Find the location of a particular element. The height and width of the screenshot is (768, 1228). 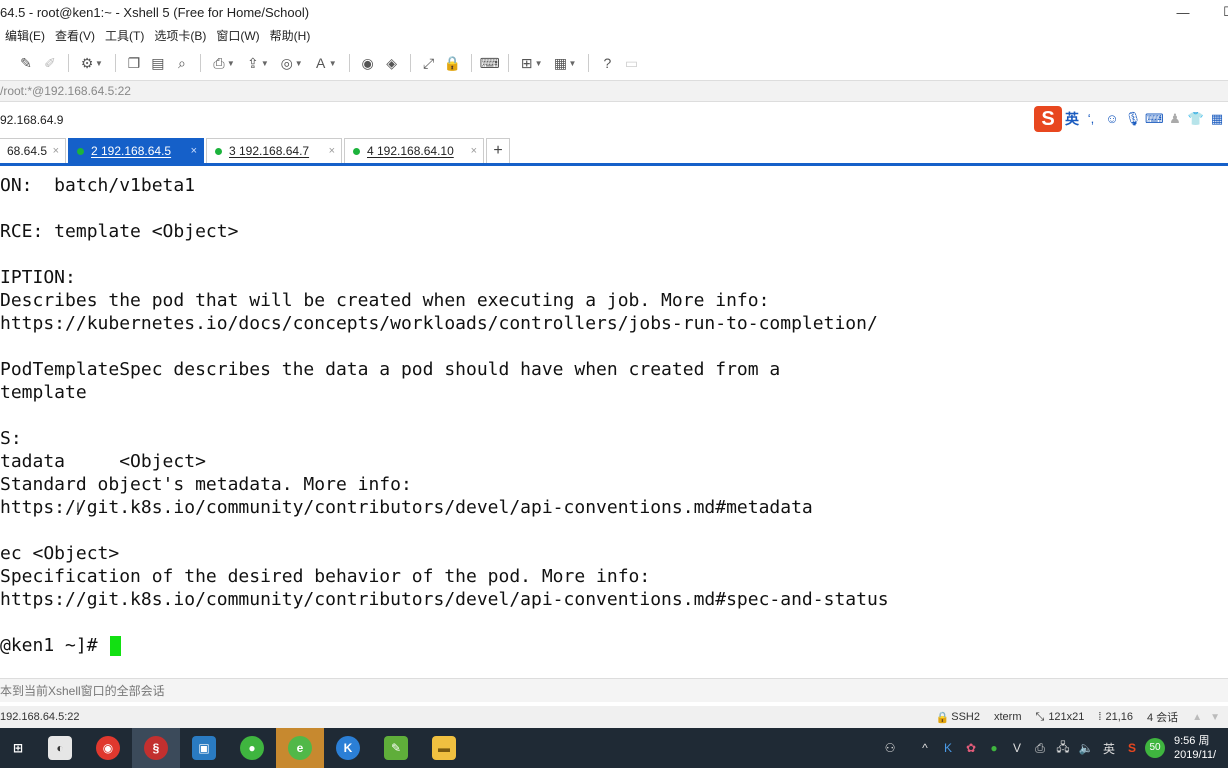

menu-bar: 编辑(E) 查看(V) 工具(T) 选项卡(B) 窗口(W) 帮助(H) is located at coordinates (614, 35).